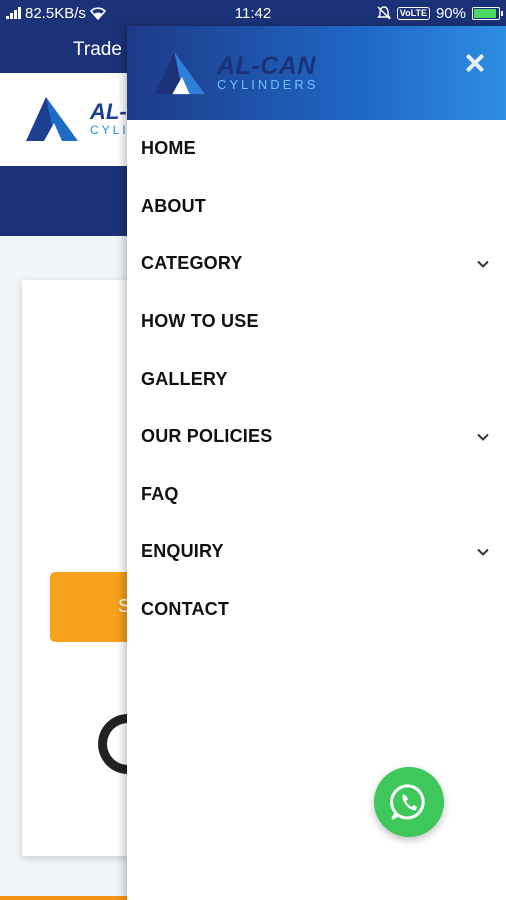  Describe the element at coordinates (207, 436) in the screenshot. I see `menu-item-label: OUR POLICIES` at that location.